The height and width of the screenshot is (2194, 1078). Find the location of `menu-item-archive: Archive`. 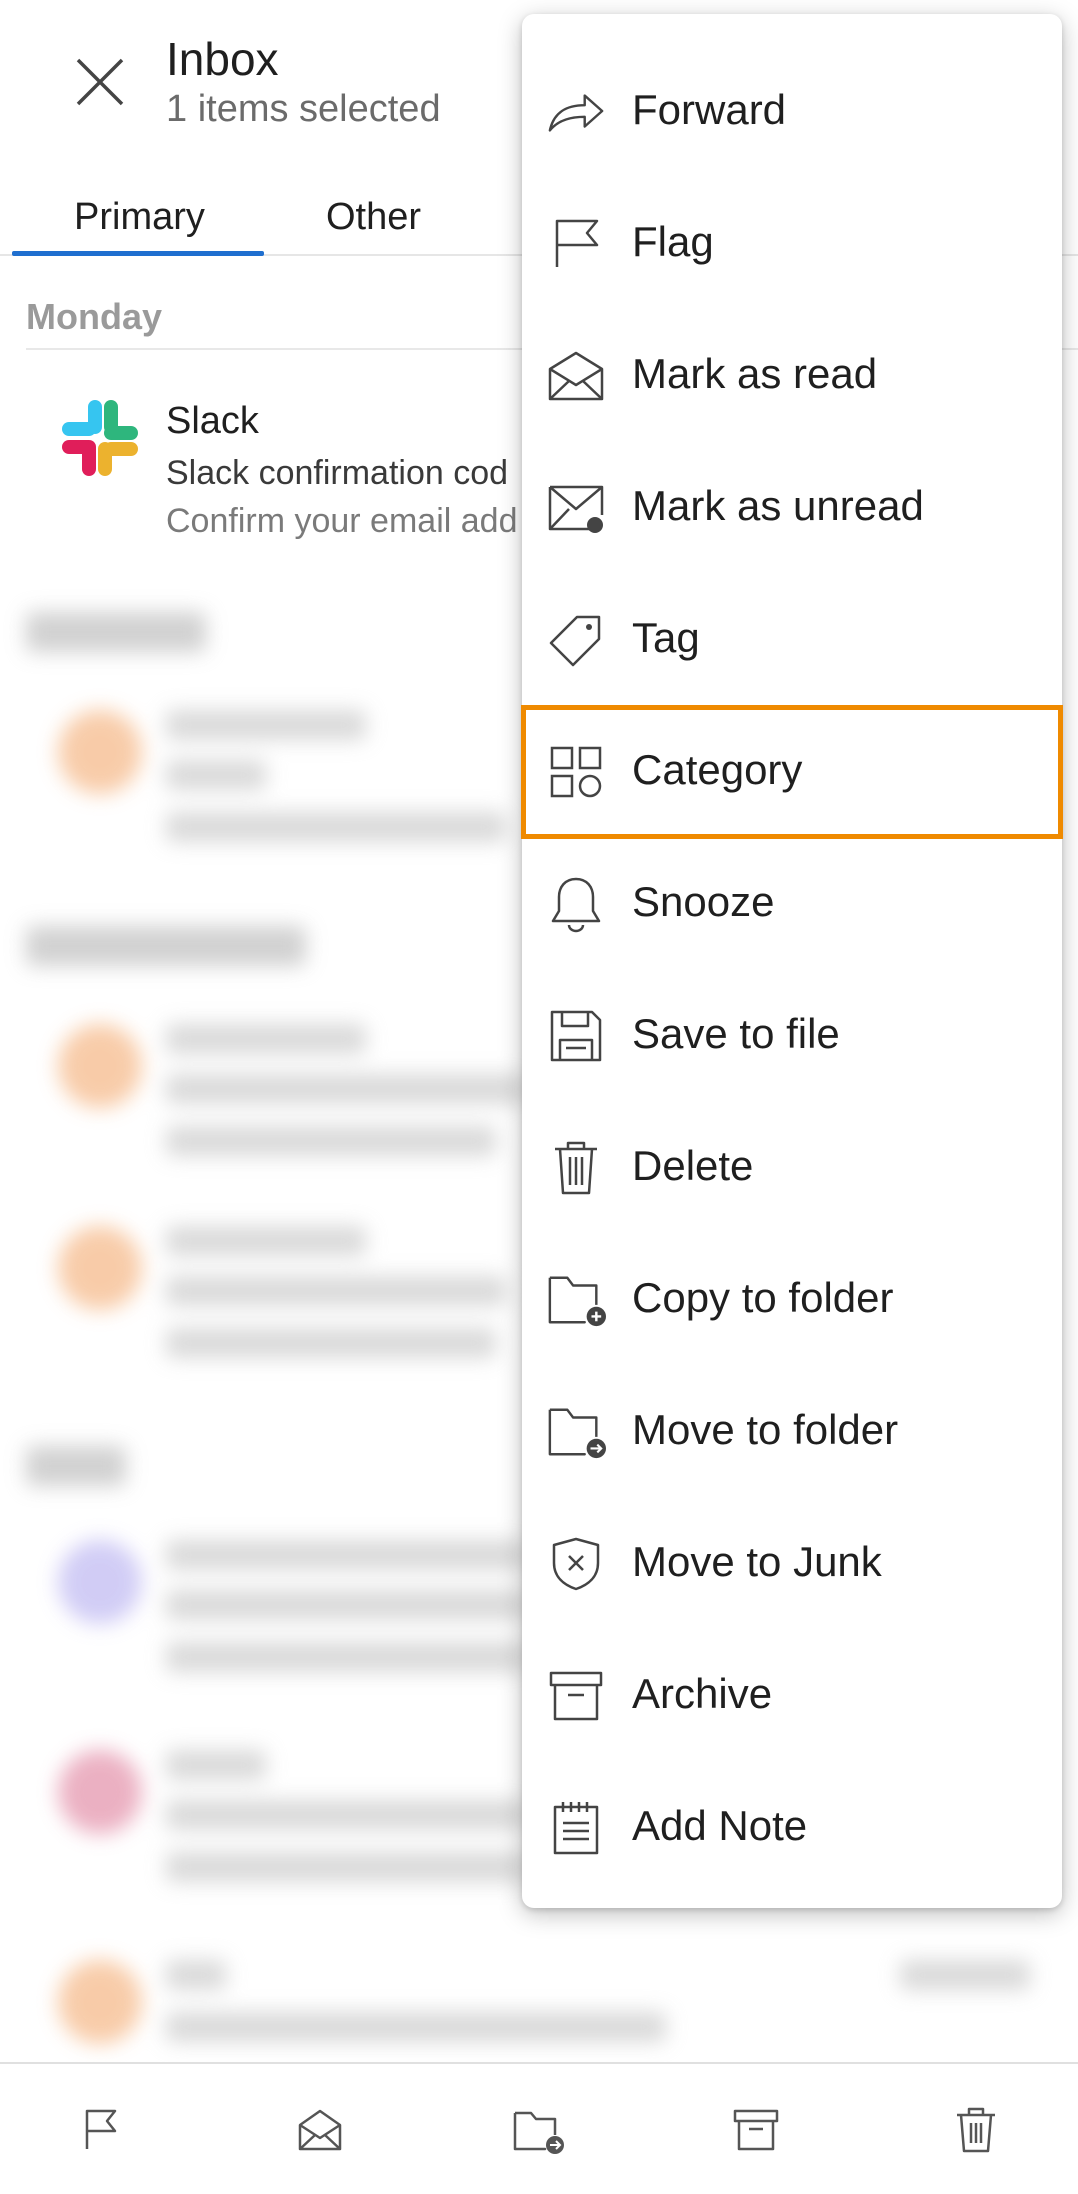

menu-item-archive: Archive is located at coordinates (792, 1696).